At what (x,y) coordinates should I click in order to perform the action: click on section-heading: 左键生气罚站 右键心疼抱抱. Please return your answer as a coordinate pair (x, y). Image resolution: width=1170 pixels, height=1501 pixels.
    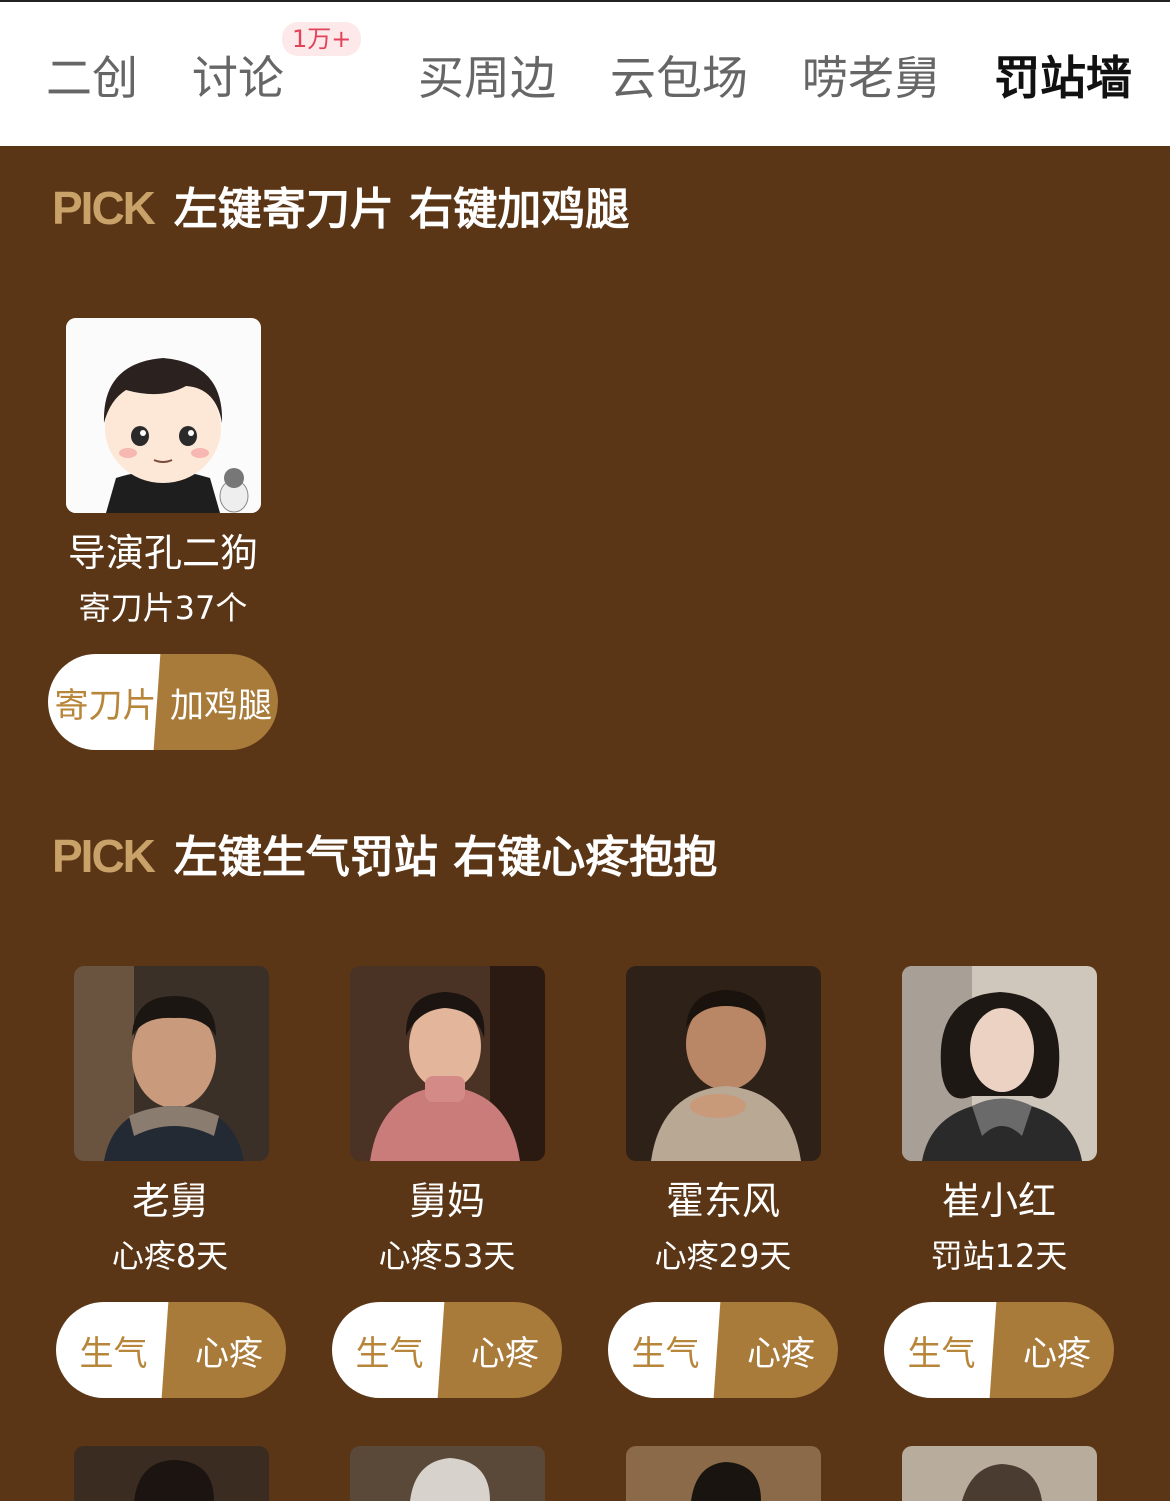
    Looking at the image, I should click on (445, 857).